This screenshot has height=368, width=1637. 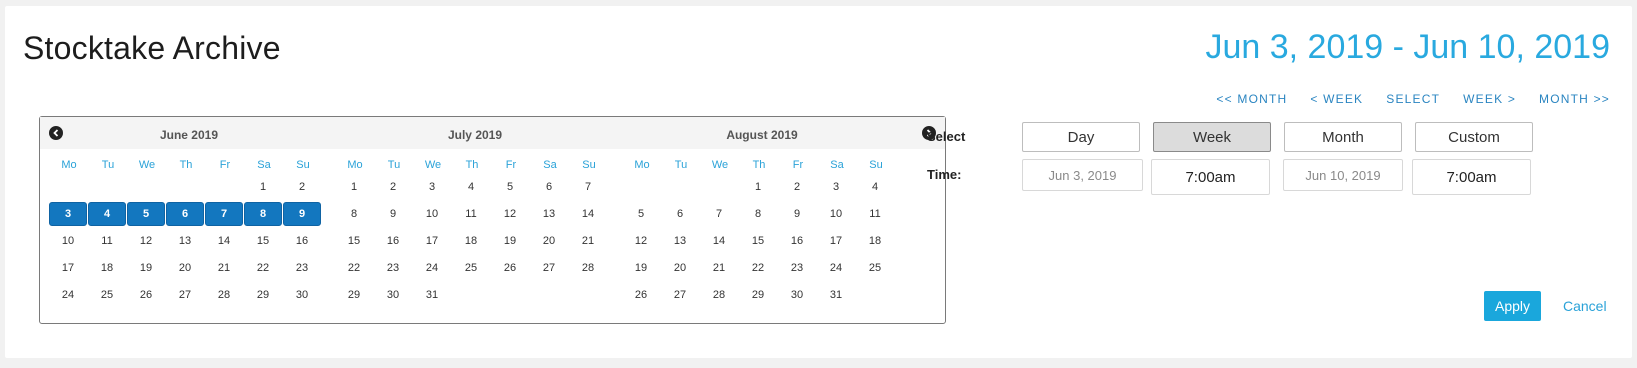 What do you see at coordinates (1343, 175) in the screenshot?
I see `end-date-field: Jun 10, 2019` at bounding box center [1343, 175].